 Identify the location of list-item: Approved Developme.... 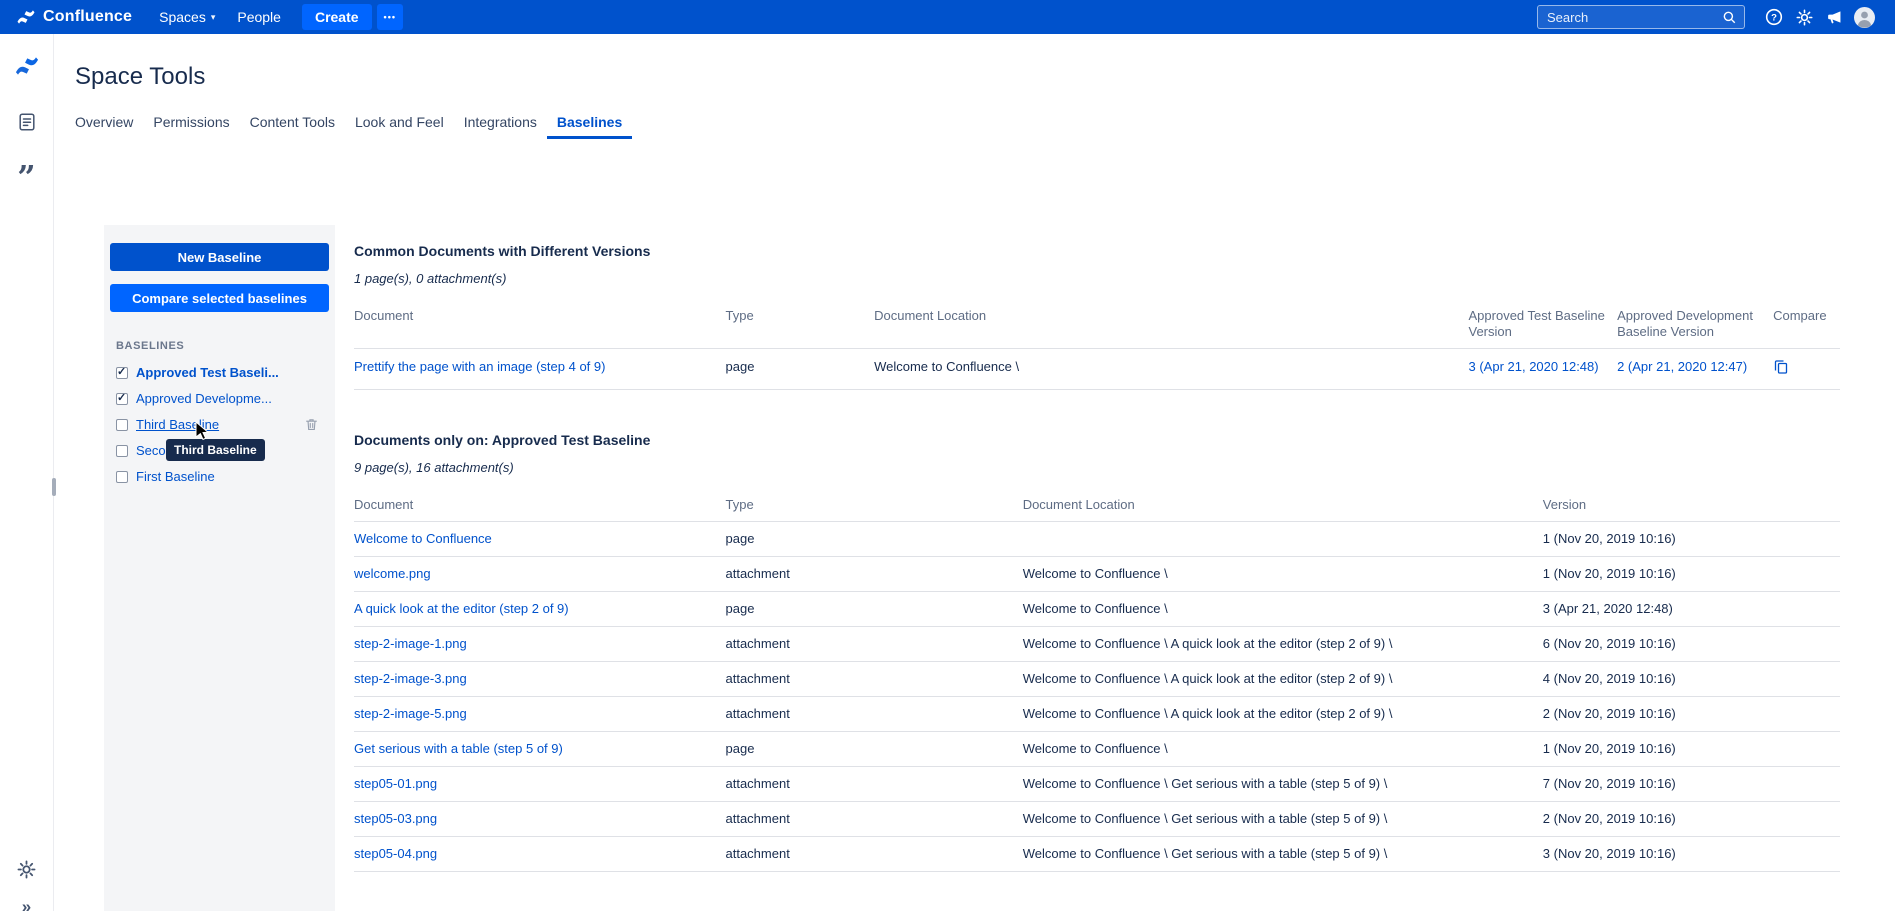
(219, 399).